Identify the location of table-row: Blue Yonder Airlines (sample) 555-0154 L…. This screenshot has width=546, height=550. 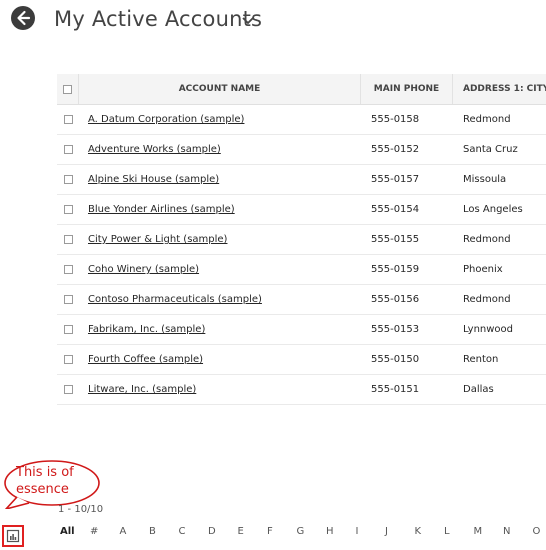
(301, 210).